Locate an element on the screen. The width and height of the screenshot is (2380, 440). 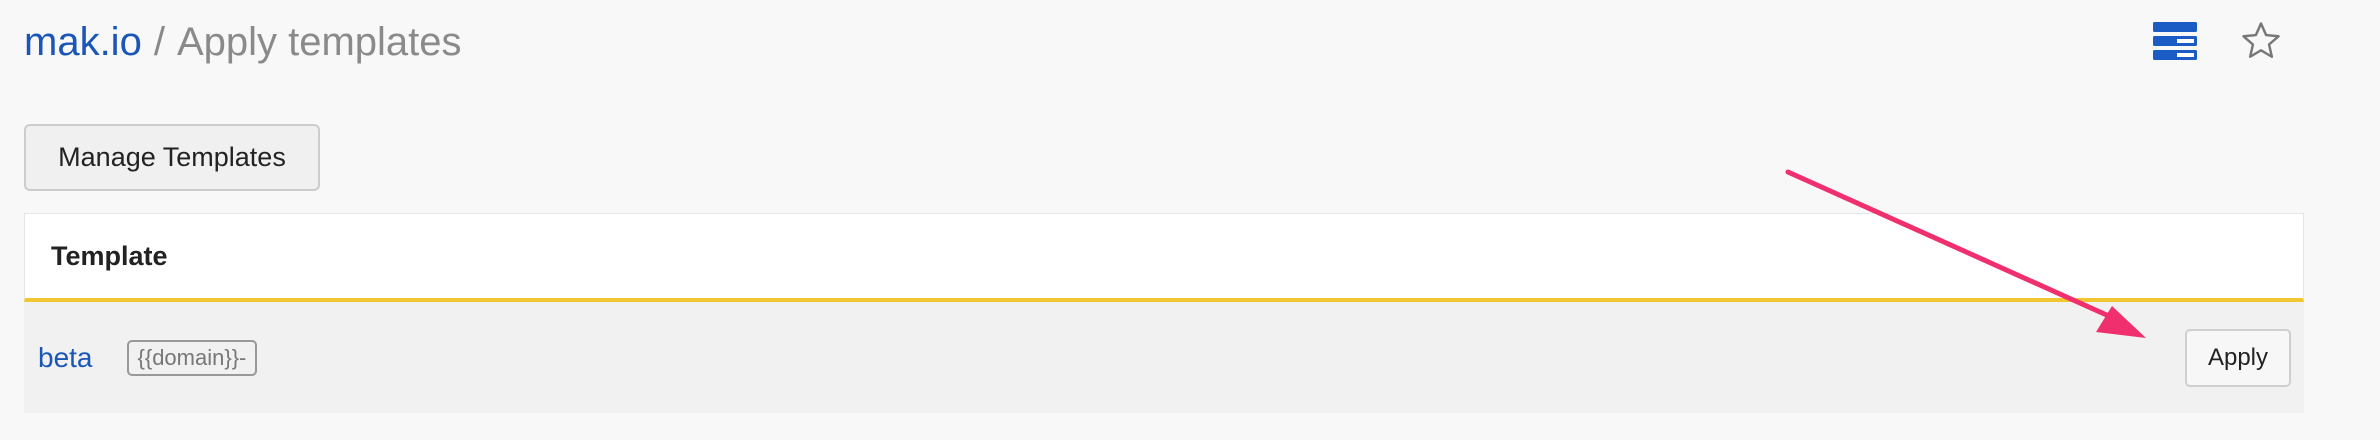
stacked-layout-icon is located at coordinates (2175, 41).